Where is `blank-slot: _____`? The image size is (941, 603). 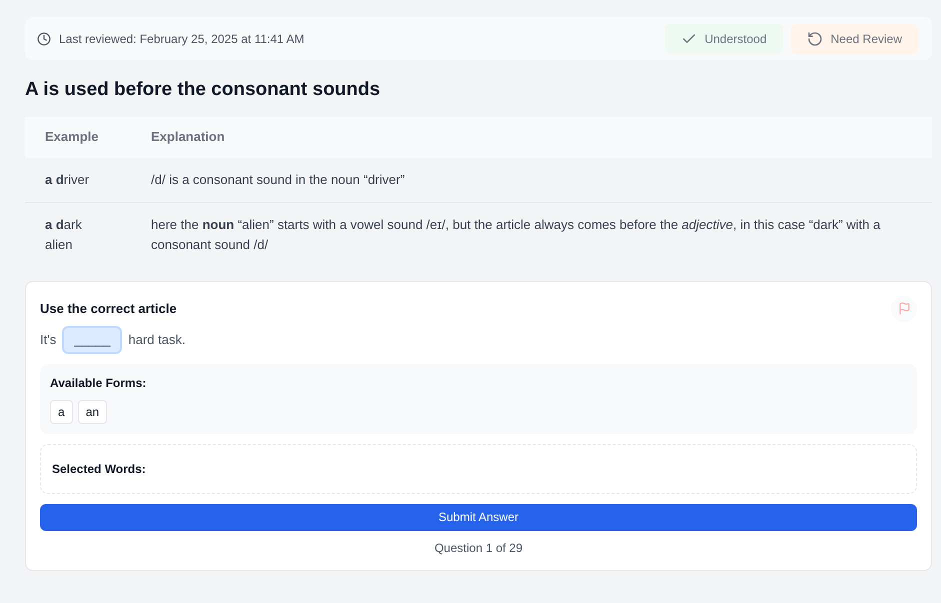
blank-slot: _____ is located at coordinates (92, 340).